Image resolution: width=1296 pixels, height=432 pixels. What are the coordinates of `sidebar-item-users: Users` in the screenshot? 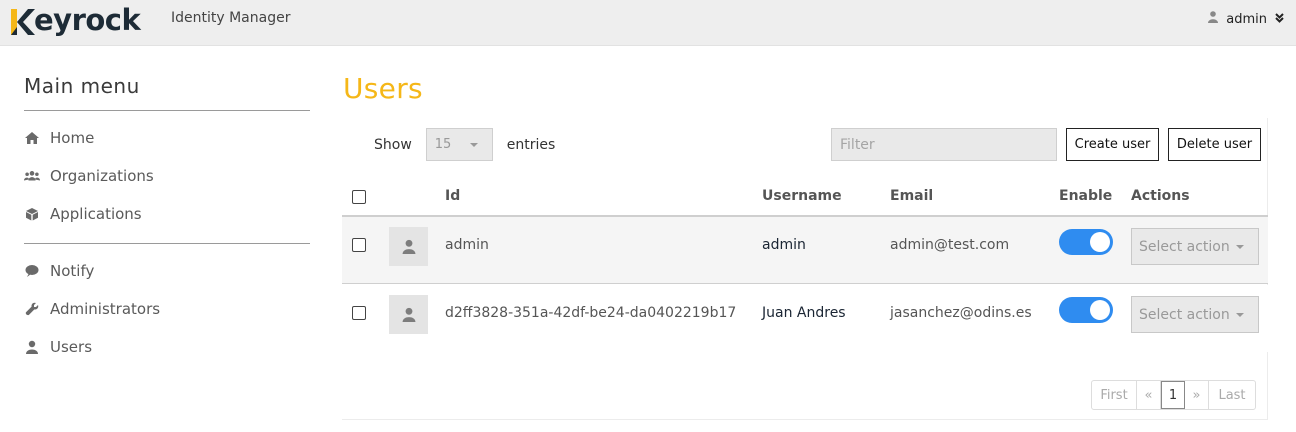 It's located at (167, 347).